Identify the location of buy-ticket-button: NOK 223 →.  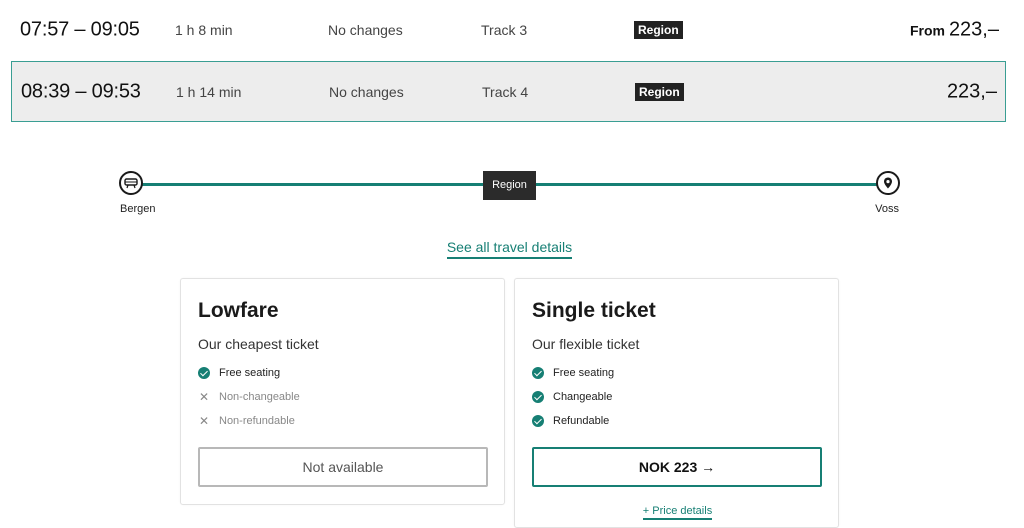
(677, 467).